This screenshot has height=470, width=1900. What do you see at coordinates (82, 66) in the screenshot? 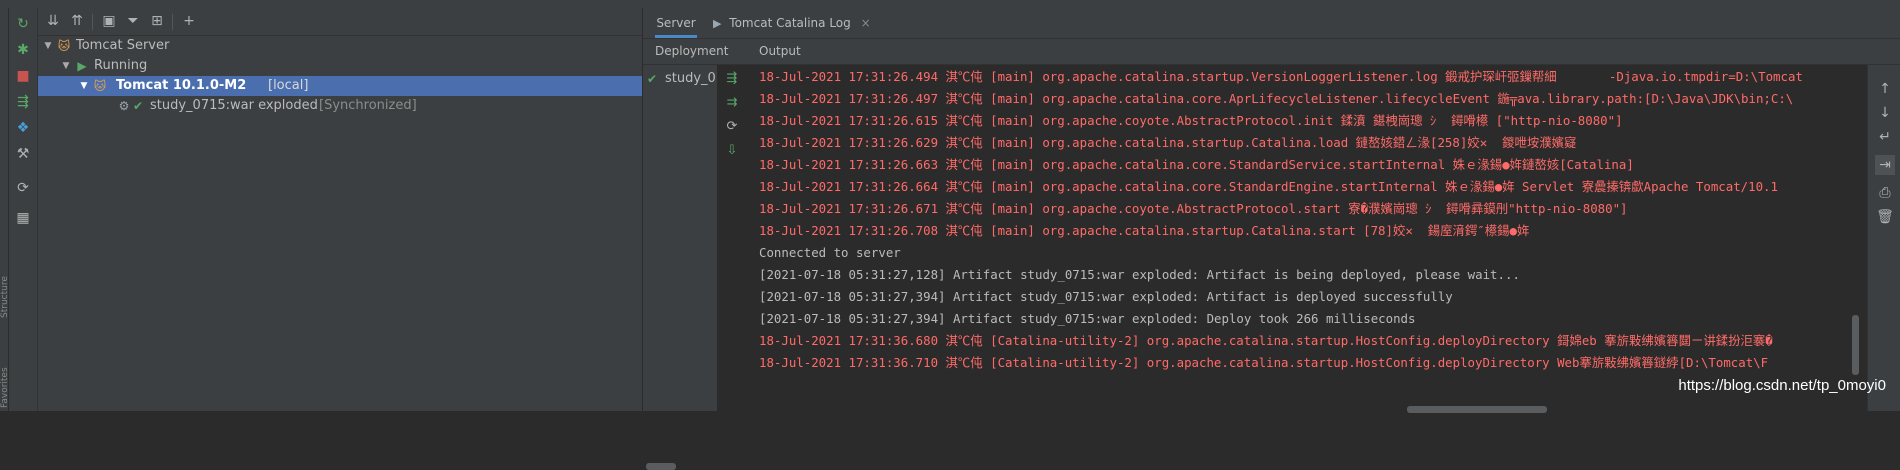
I see `play-icon: ▶` at bounding box center [82, 66].